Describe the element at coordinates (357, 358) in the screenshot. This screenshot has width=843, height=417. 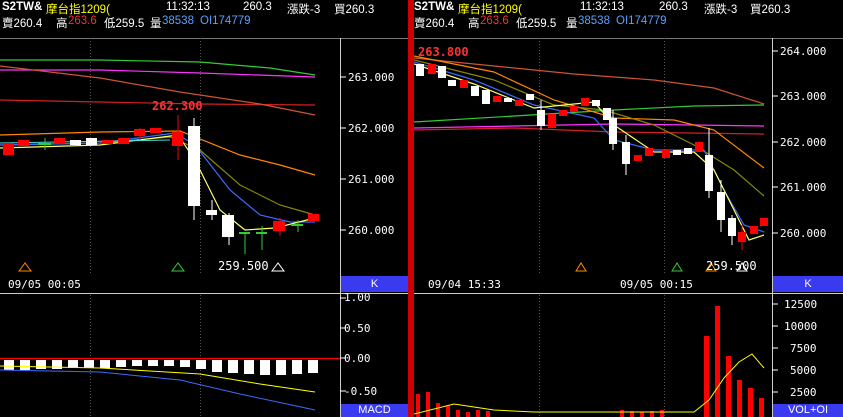
I see `left-macd-tick: 0.00` at that location.